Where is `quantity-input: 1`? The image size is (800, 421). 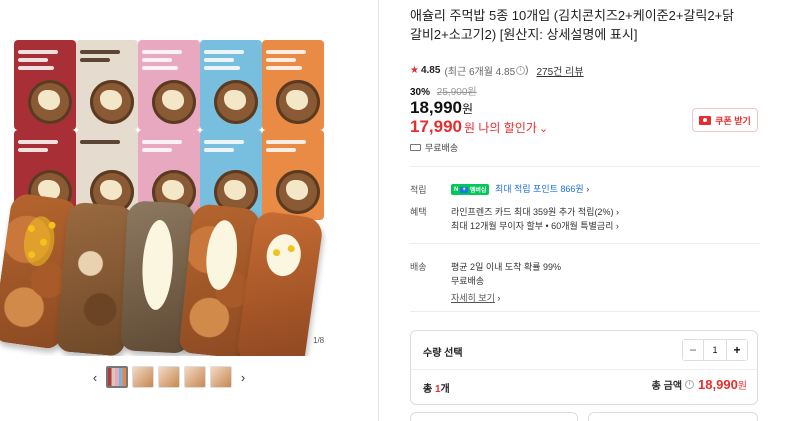 quantity-input: 1 is located at coordinates (715, 350).